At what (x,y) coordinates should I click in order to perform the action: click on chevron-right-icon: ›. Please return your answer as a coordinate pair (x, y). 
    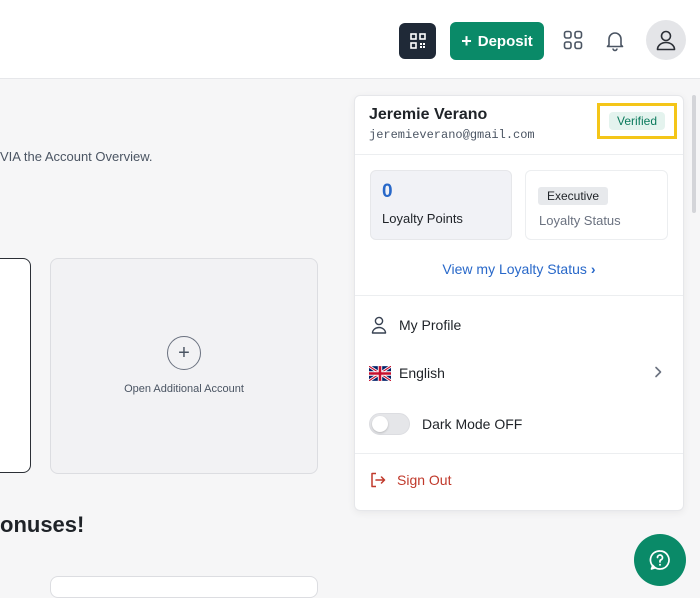
    Looking at the image, I should click on (593, 269).